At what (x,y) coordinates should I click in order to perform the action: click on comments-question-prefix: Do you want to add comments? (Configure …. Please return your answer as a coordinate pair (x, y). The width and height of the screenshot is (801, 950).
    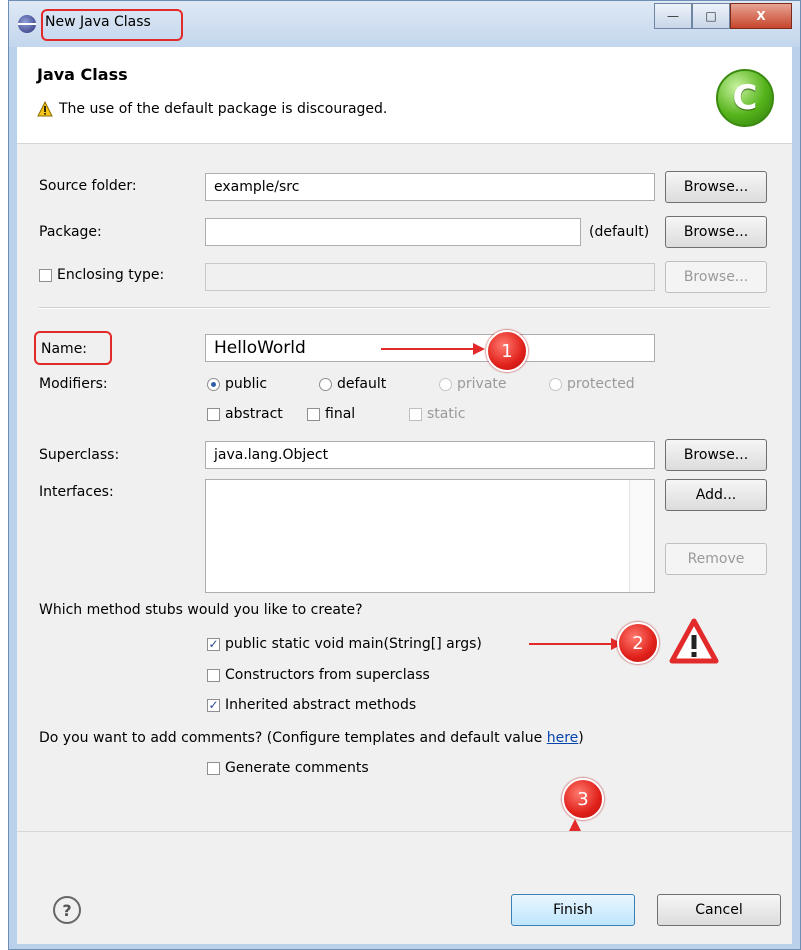
    Looking at the image, I should click on (293, 738).